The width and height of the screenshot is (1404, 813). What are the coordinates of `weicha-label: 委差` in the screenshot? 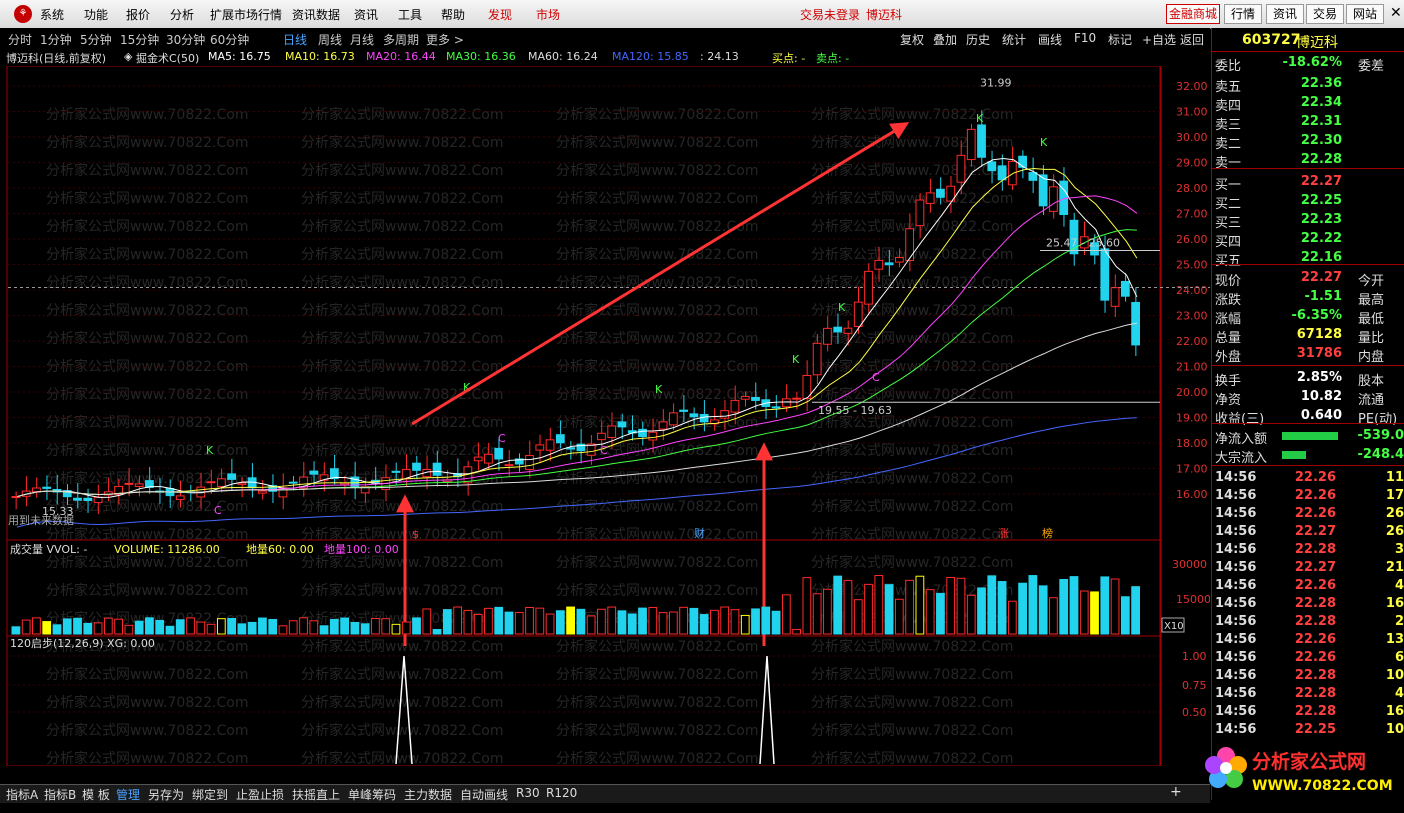 It's located at (1371, 66).